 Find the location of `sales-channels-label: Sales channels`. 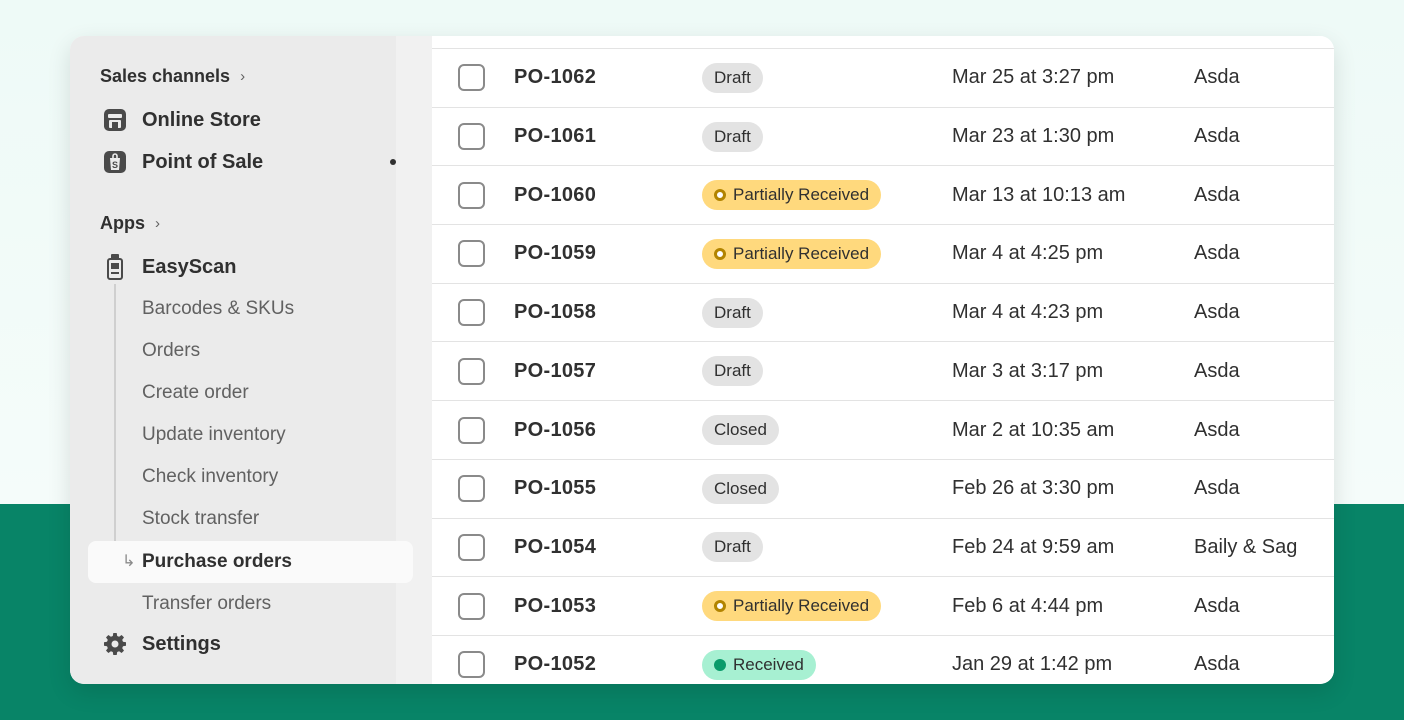

sales-channels-label: Sales channels is located at coordinates (165, 76).